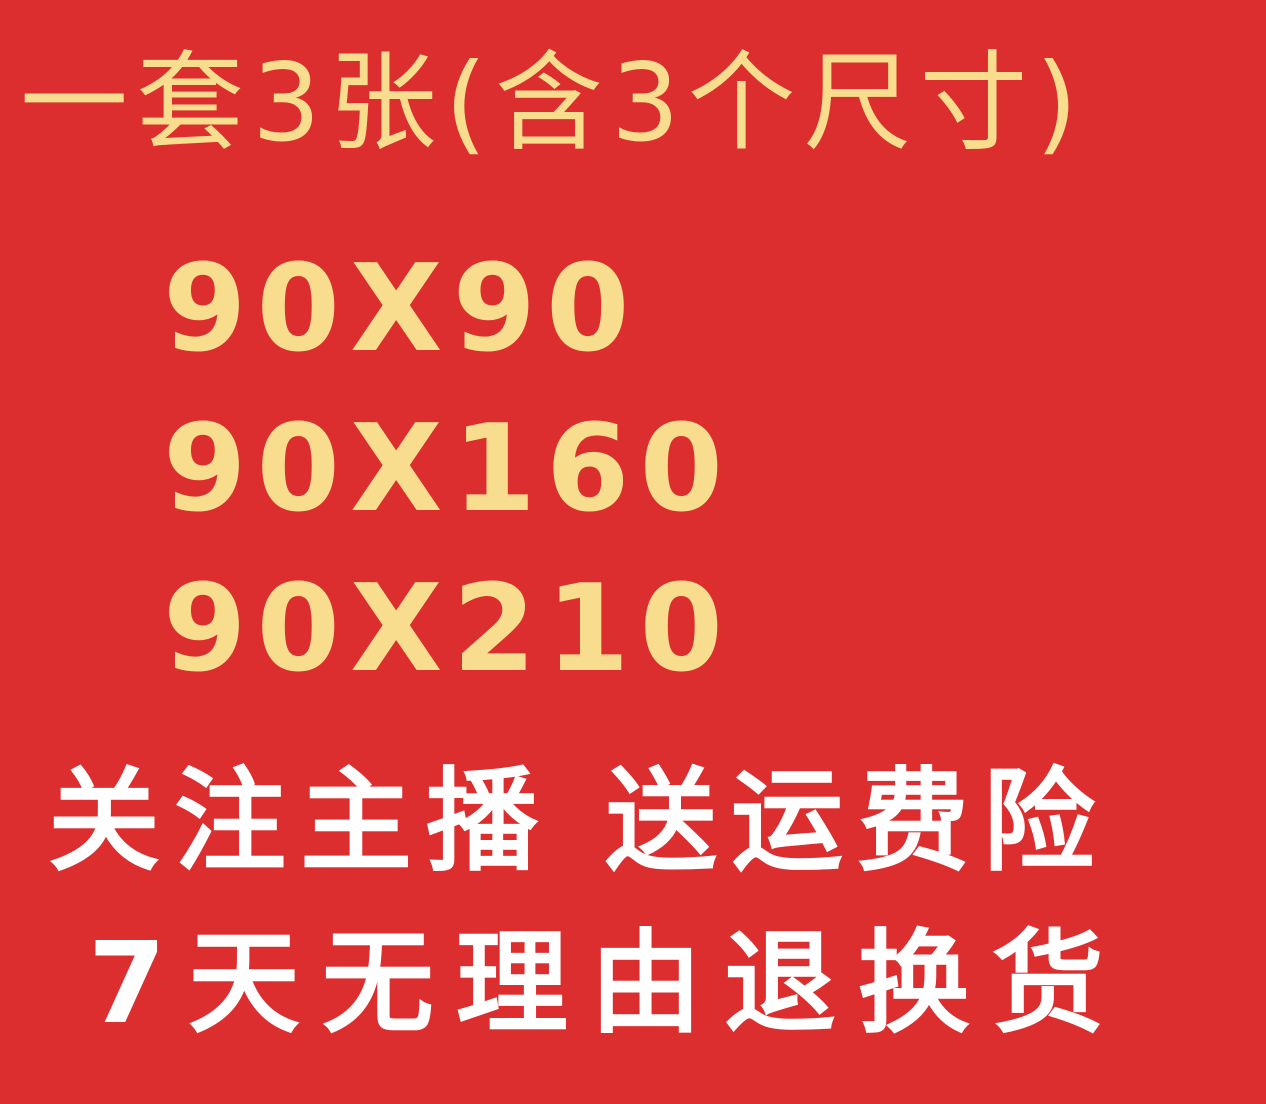 The image size is (1266, 1104). Describe the element at coordinates (553, 103) in the screenshot. I see `set-title: 一套3张(含3个尺寸)` at that location.